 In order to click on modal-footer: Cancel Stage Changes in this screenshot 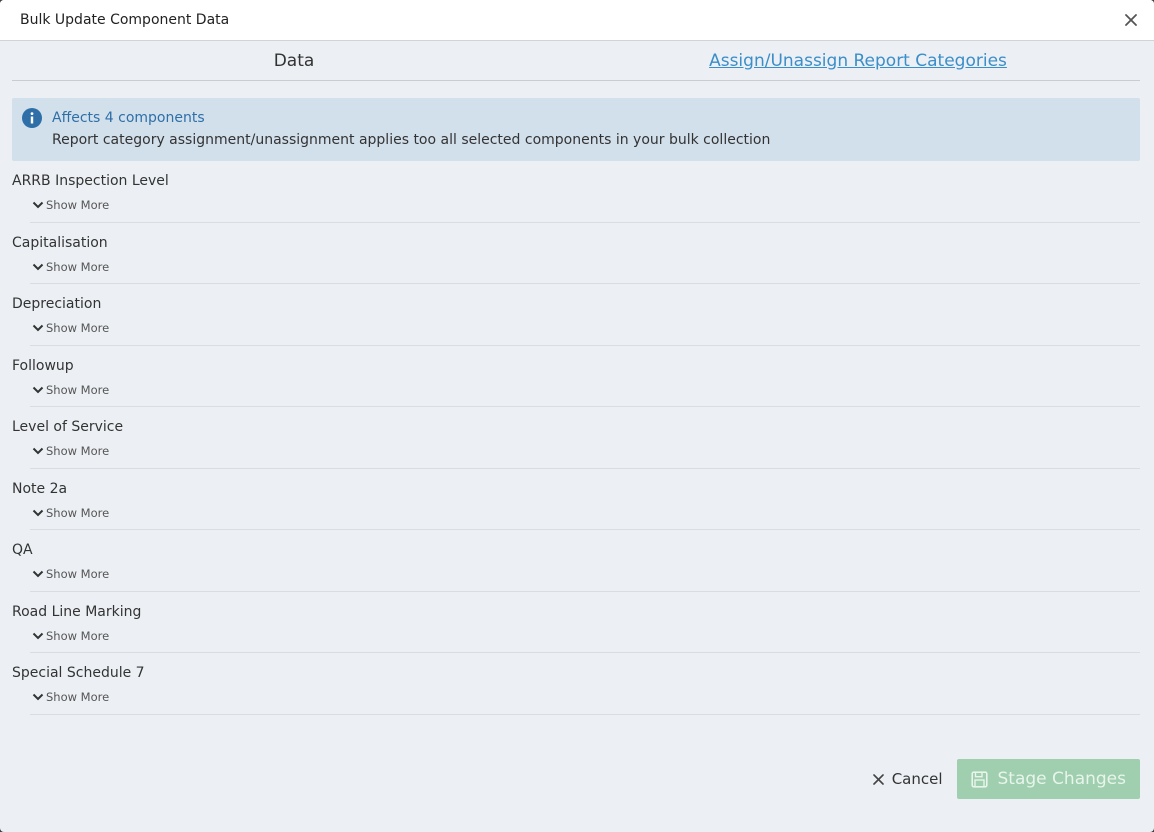, I will do `click(999, 779)`.